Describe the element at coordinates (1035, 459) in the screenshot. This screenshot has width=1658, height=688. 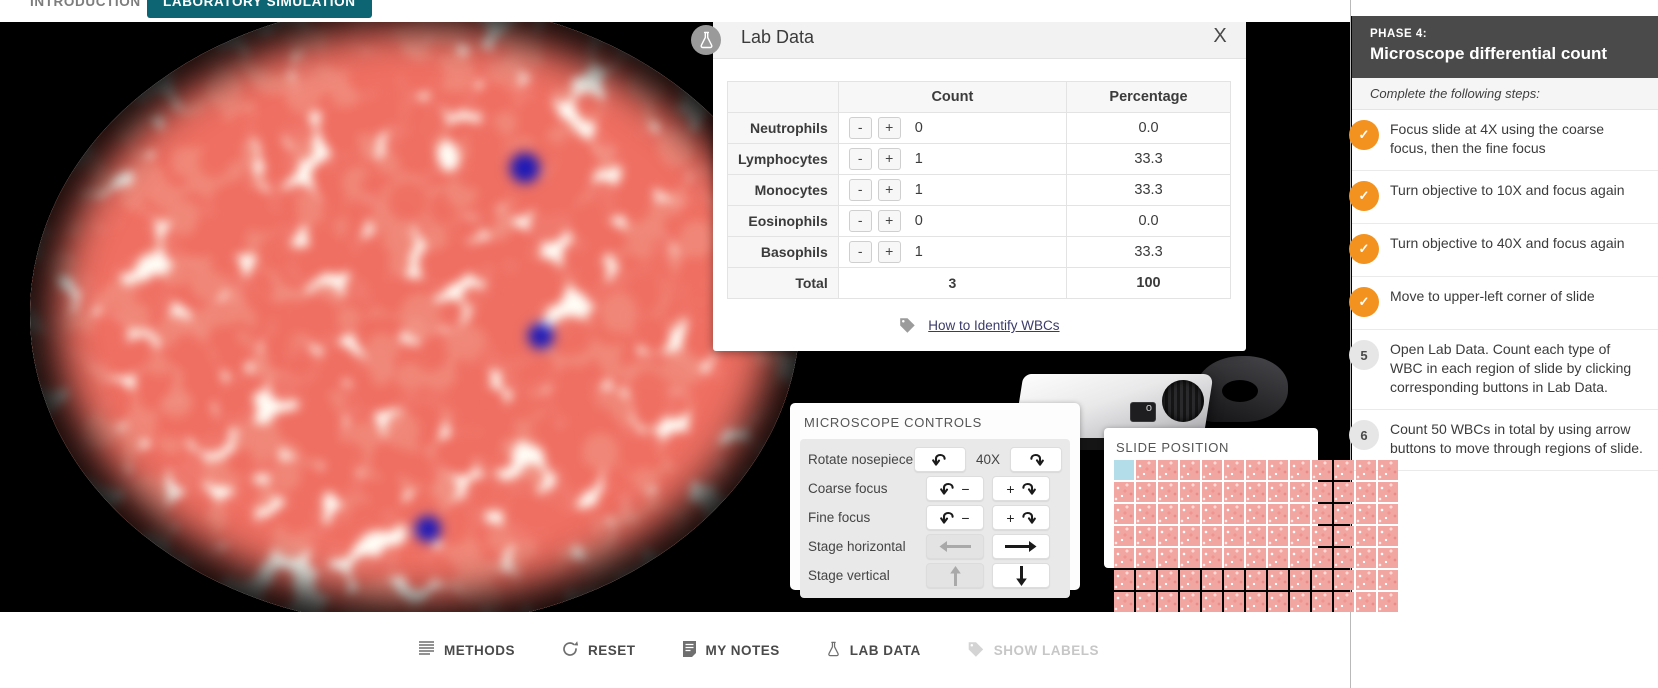
I see `rotate-right-icon-button` at that location.